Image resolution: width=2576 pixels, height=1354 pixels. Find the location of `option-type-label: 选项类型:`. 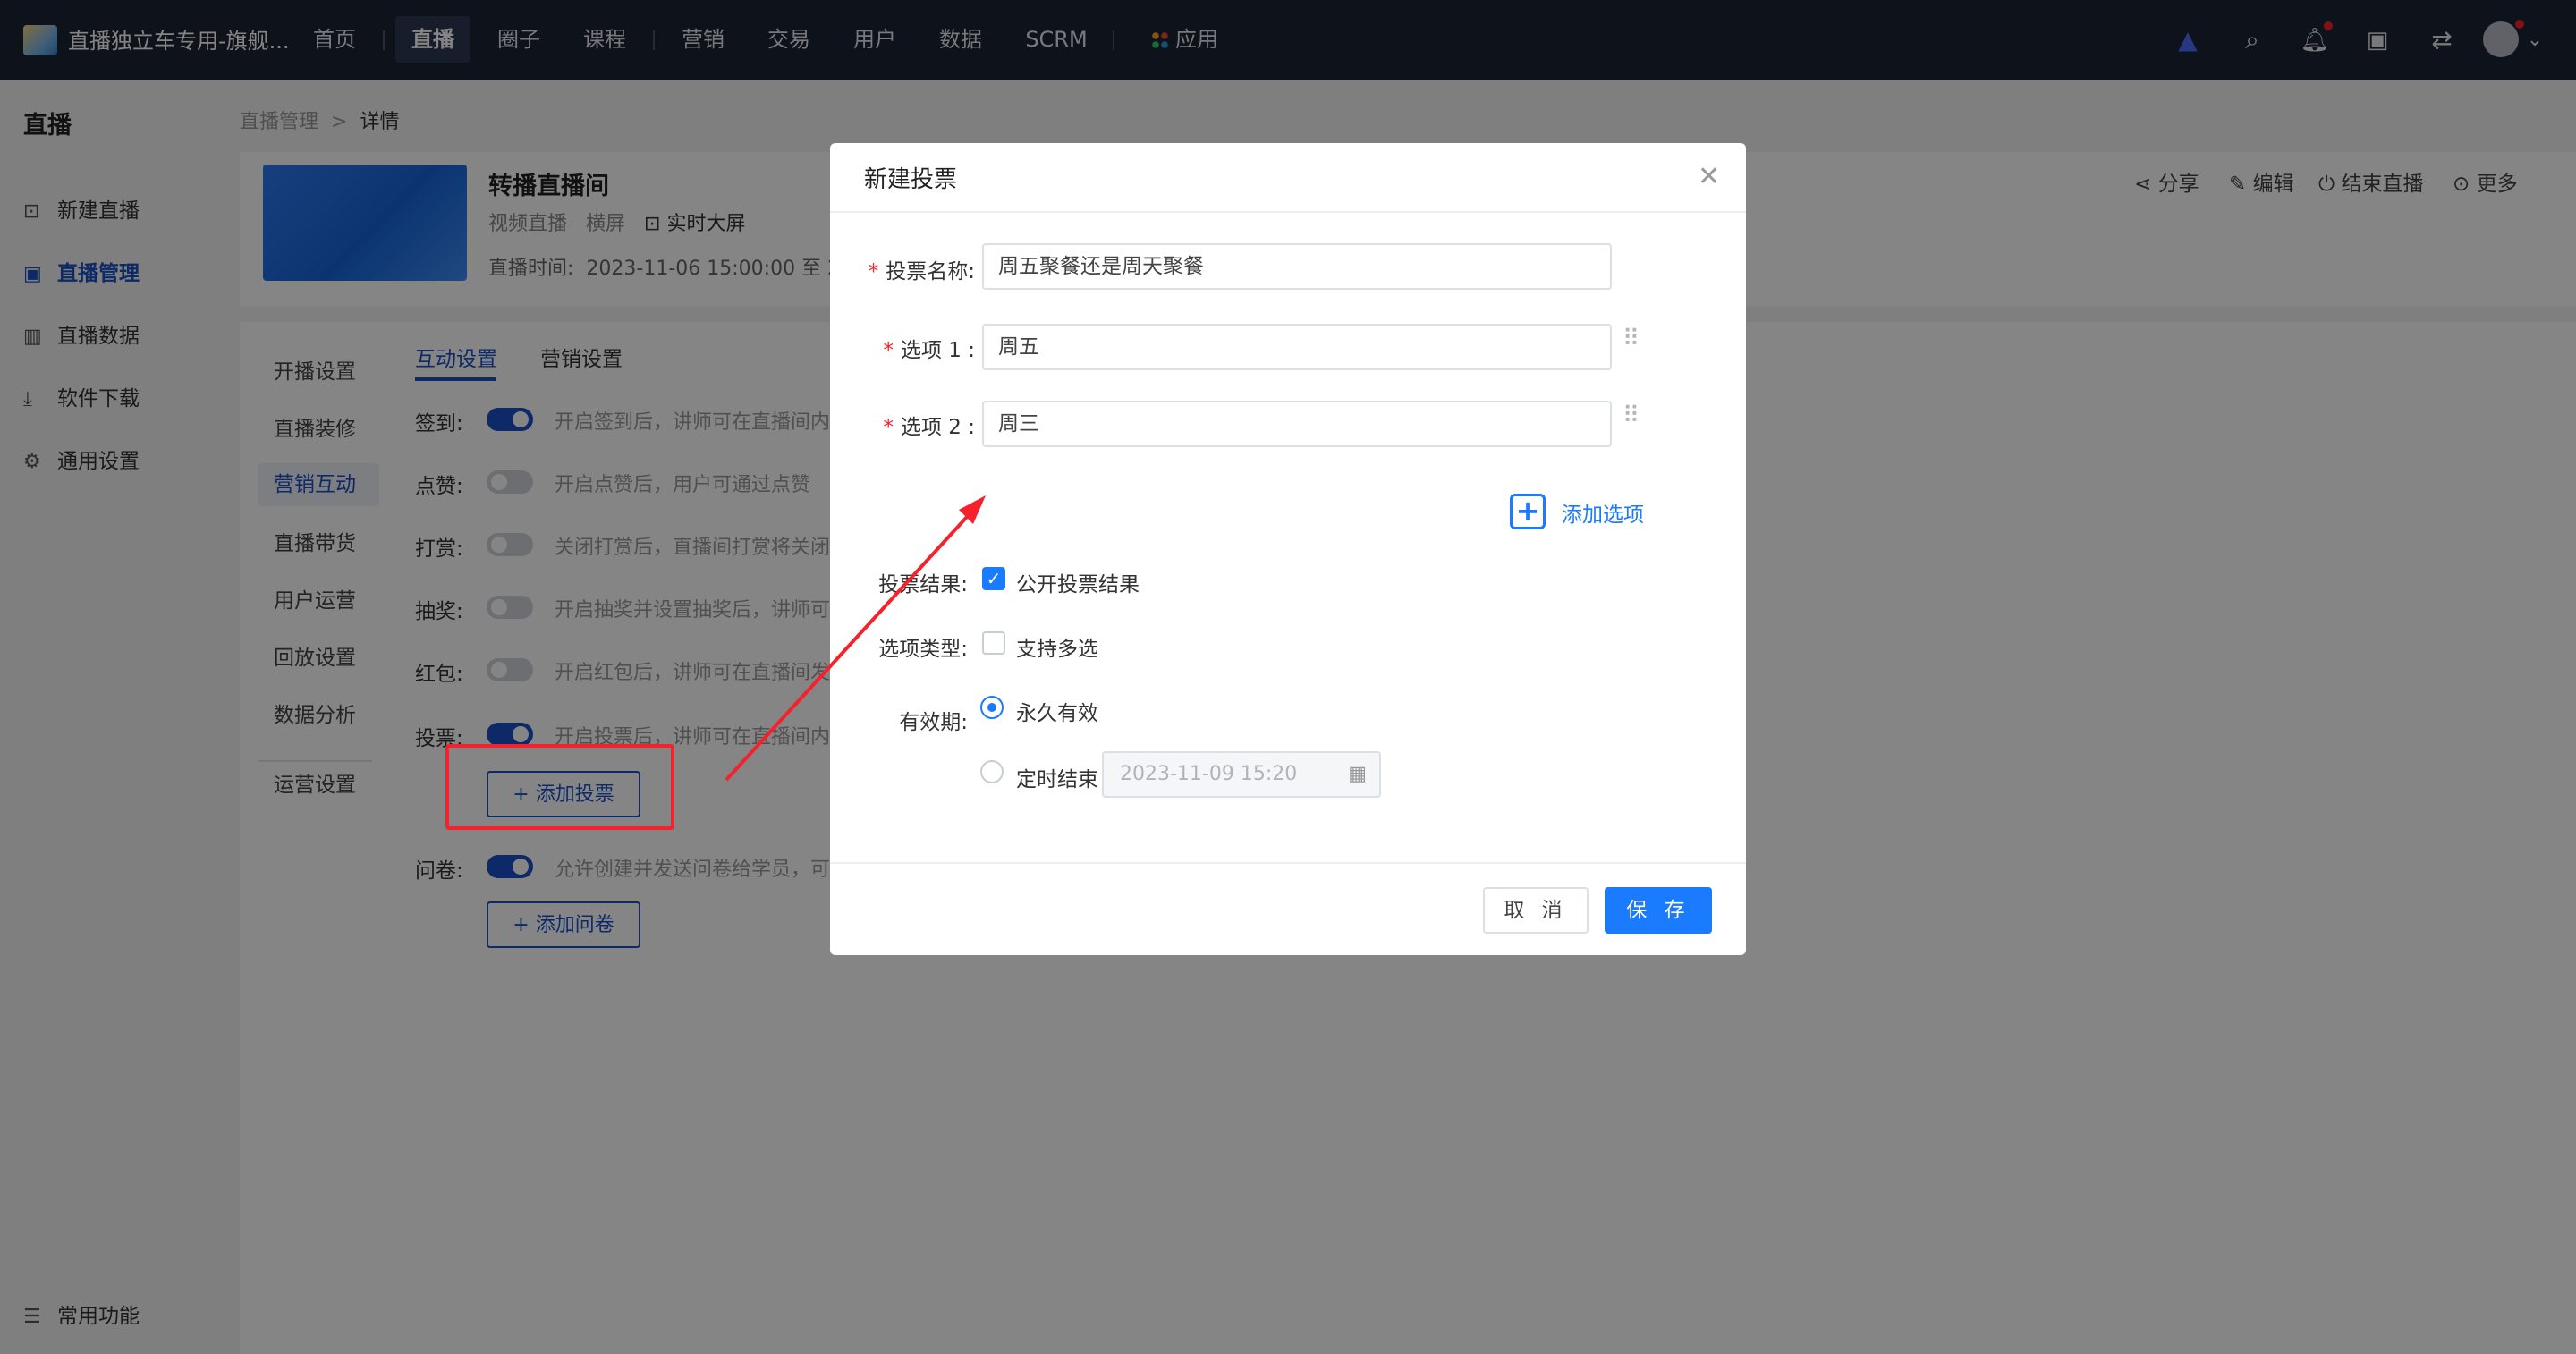

option-type-label: 选项类型: is located at coordinates (923, 649).